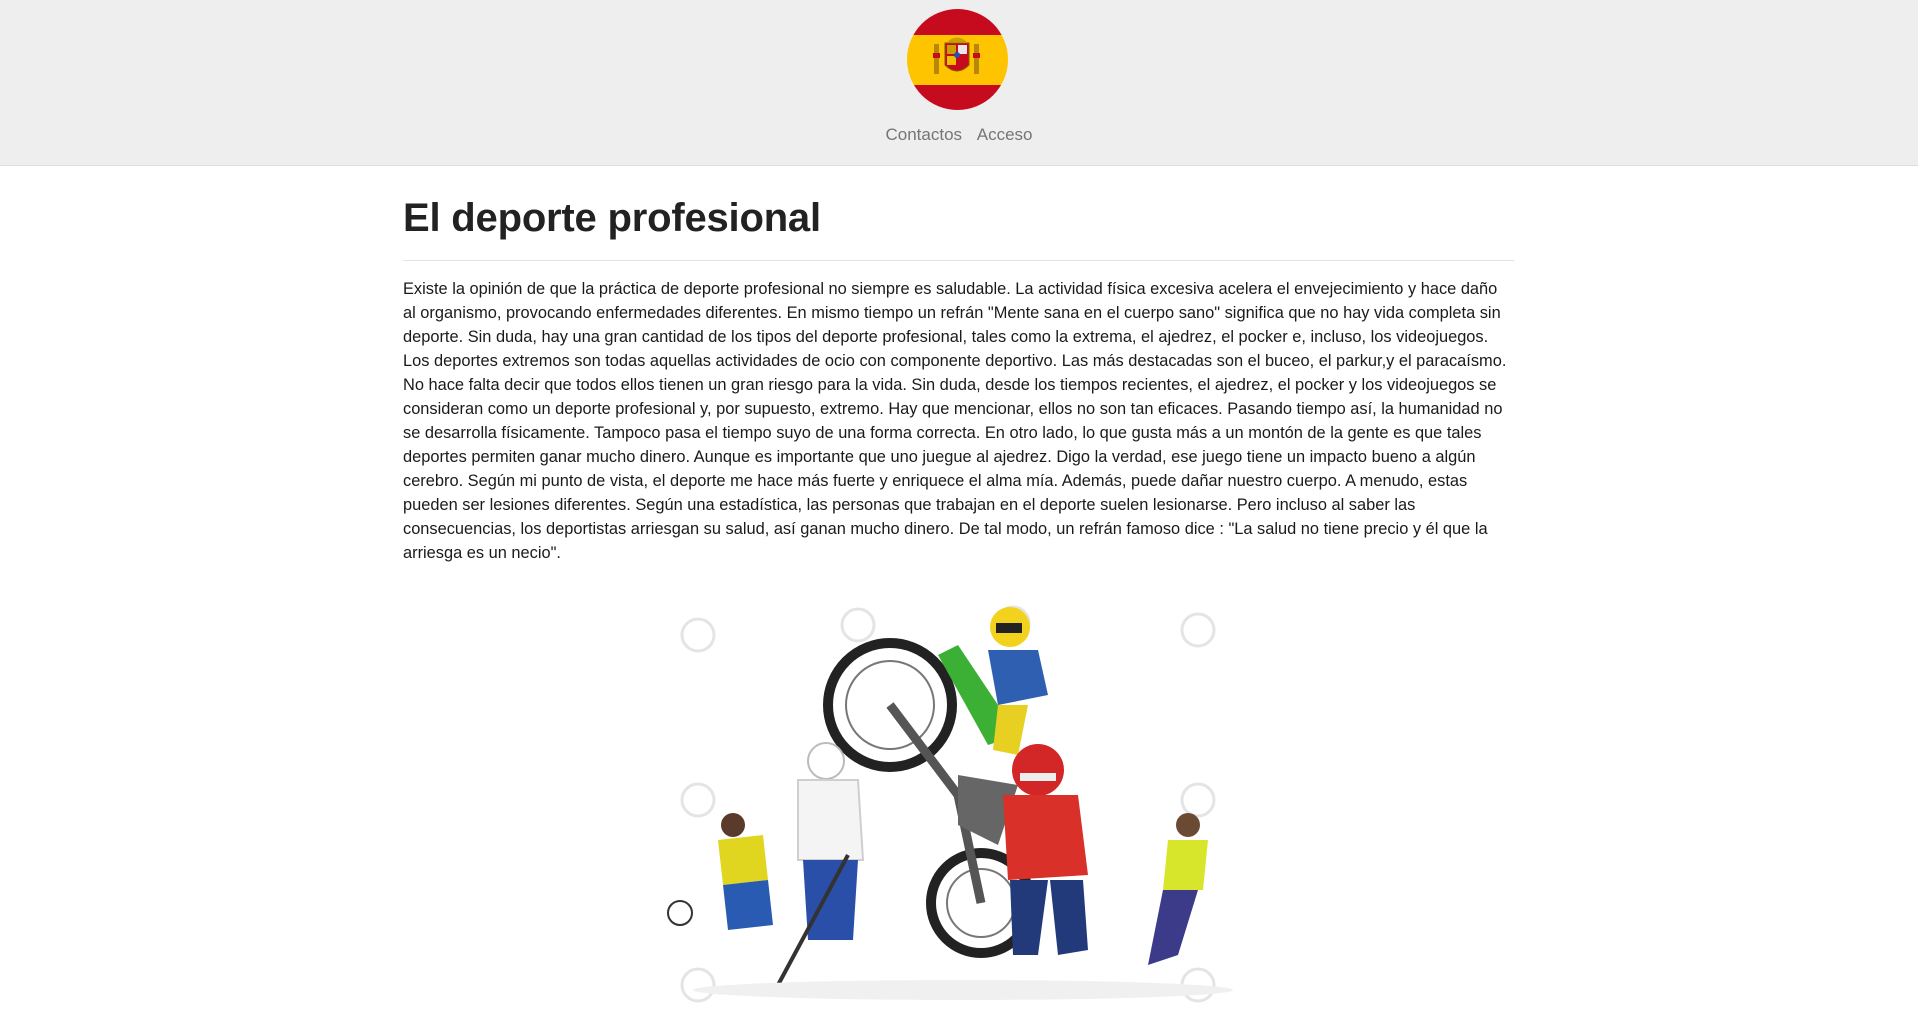 This screenshot has height=1010, width=1918. I want to click on nav-link-acceso: Acceso, so click(1005, 135).